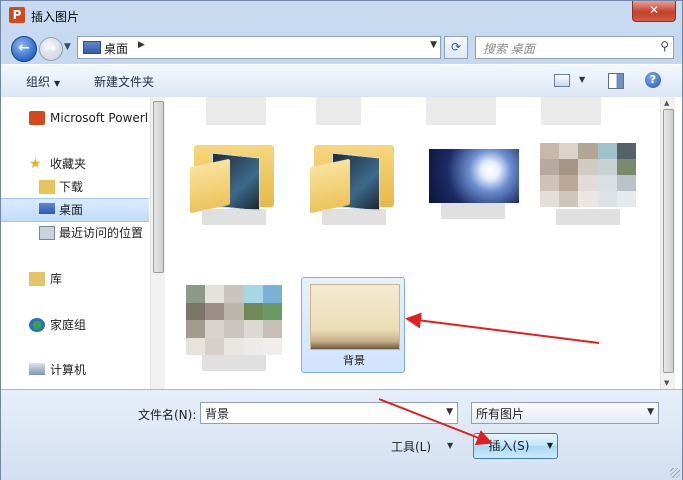 The height and width of the screenshot is (480, 683). Describe the element at coordinates (502, 328) in the screenshot. I see `annotation-arrow-to-file` at that location.